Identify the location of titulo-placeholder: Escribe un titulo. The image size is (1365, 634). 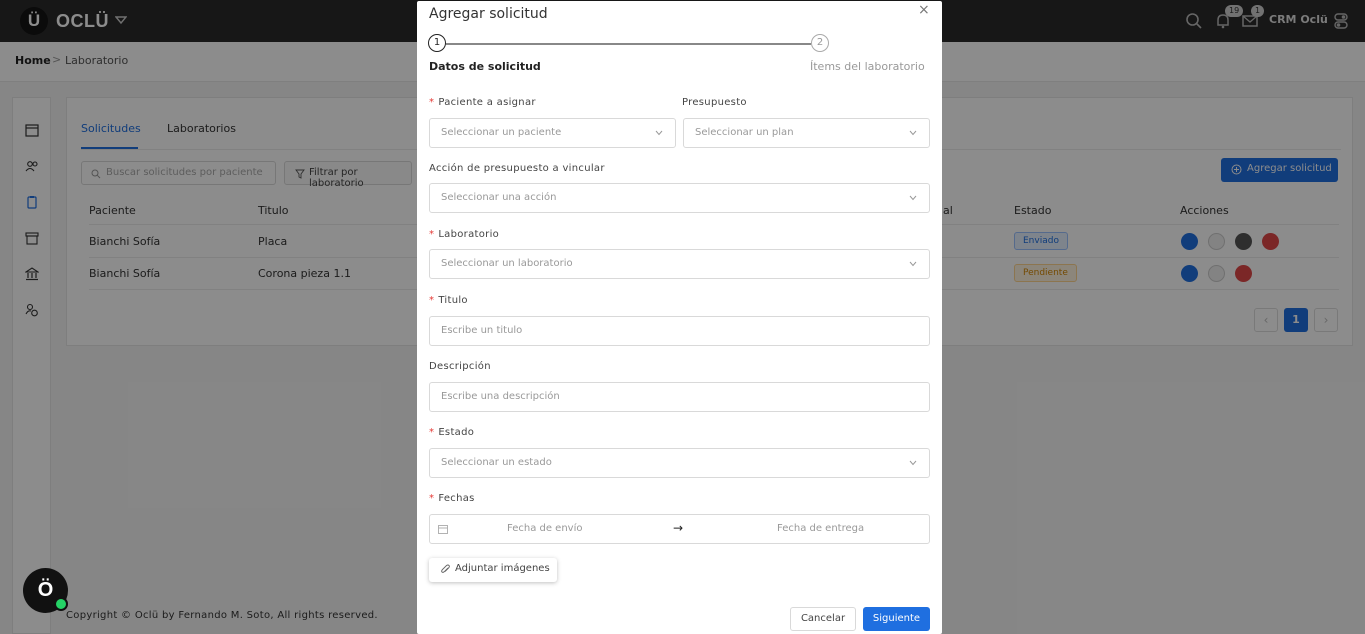
(482, 330).